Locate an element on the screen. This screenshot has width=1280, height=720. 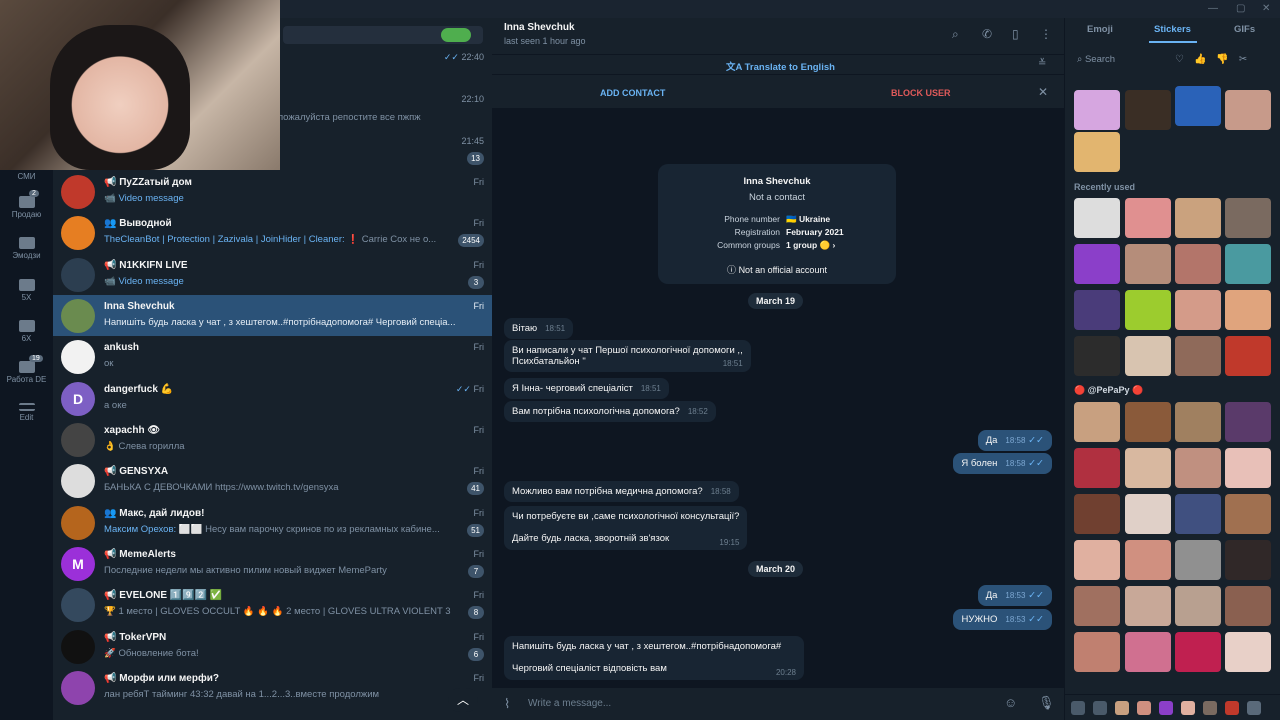
folder-rabota-de: 19 Работа DE is located at coordinates (26, 369).